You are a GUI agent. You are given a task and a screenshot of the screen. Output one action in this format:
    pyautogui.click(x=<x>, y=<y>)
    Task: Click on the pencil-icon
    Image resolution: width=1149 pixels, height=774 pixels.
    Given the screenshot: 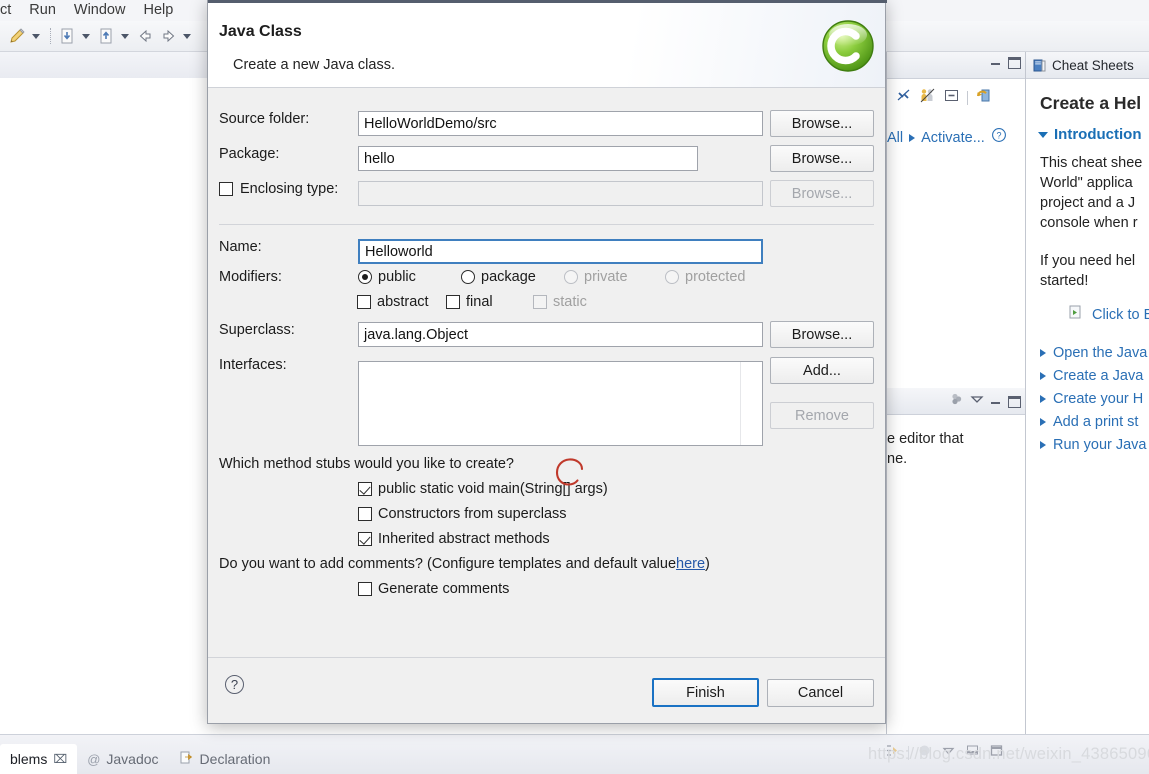 What is the action you would take?
    pyautogui.click(x=17, y=36)
    